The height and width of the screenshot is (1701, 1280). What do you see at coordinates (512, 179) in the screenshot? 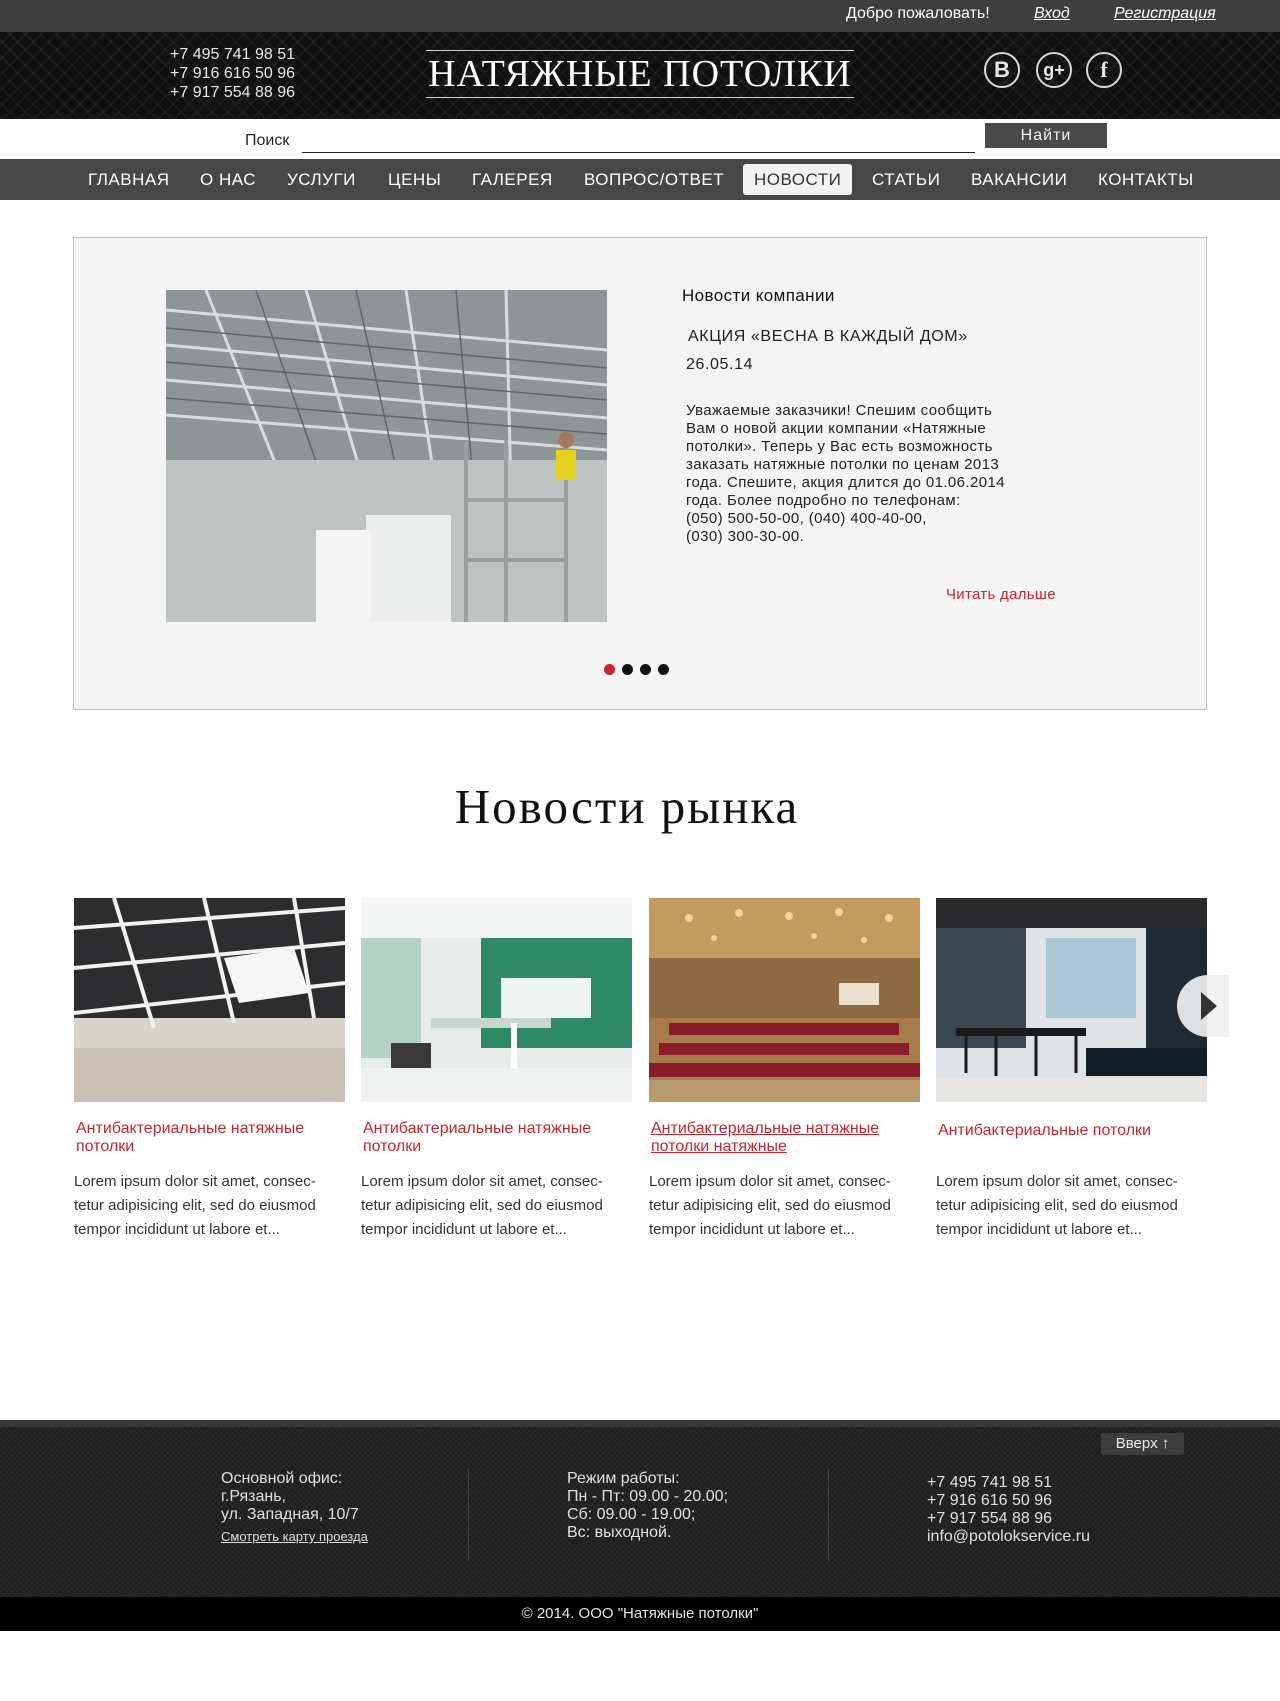
I see `nav-item-gallery: ГАЛЕРЕЯ` at bounding box center [512, 179].